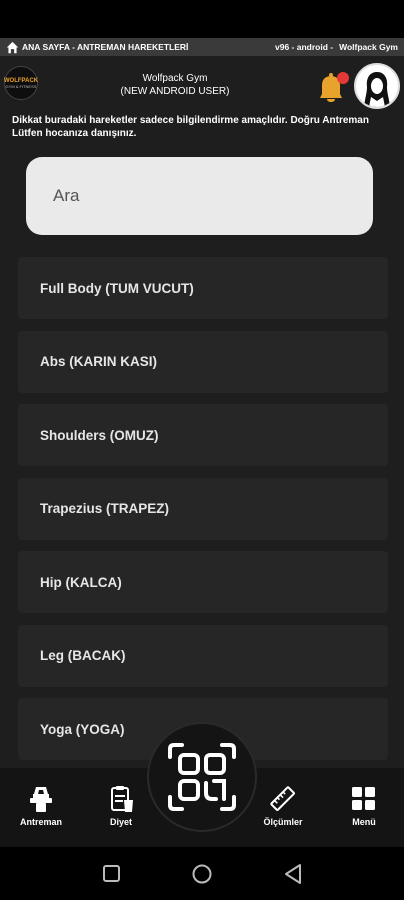  I want to click on status-bar, so click(202, 19).